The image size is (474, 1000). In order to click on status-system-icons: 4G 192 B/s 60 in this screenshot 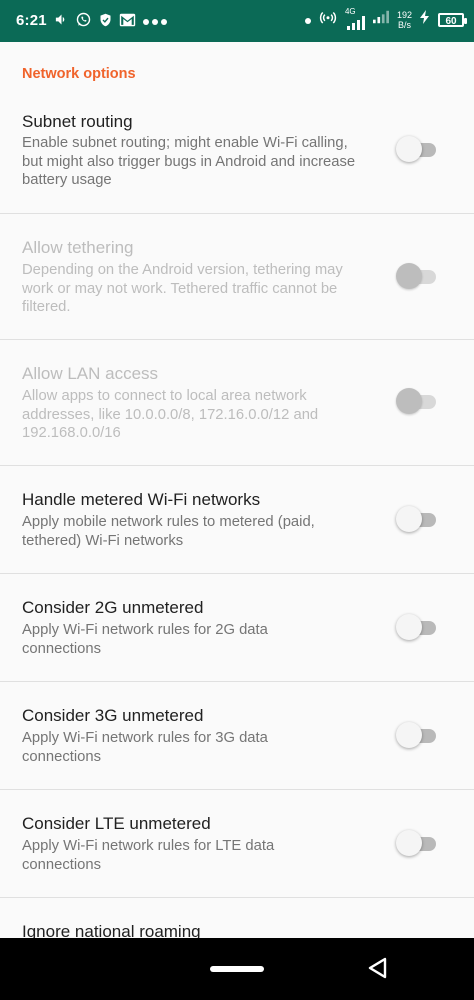, I will do `click(385, 18)`.